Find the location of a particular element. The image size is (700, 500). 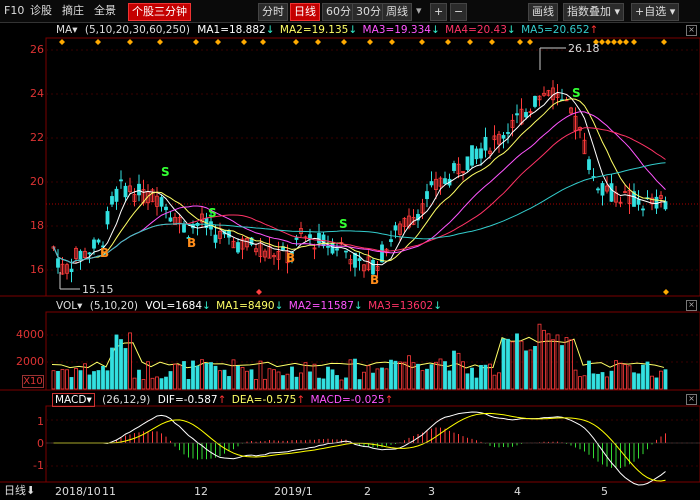

price-axis-label: 24 is located at coordinates (37, 93).